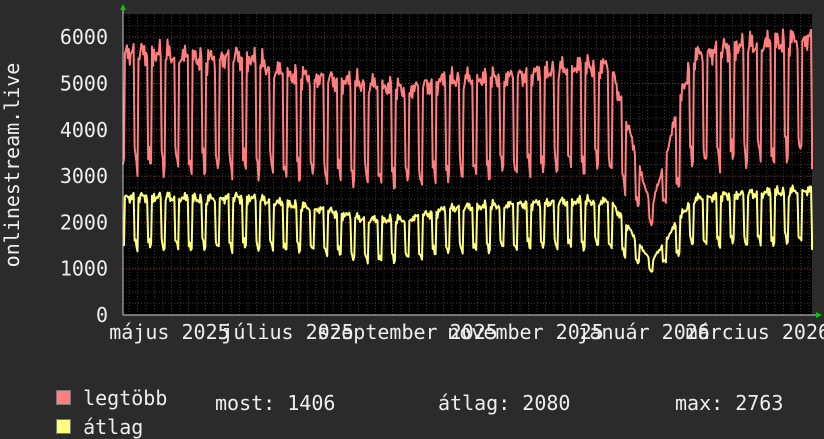 This screenshot has width=824, height=439. What do you see at coordinates (12, 165) in the screenshot?
I see `y-axis-label: onlinestream.live` at bounding box center [12, 165].